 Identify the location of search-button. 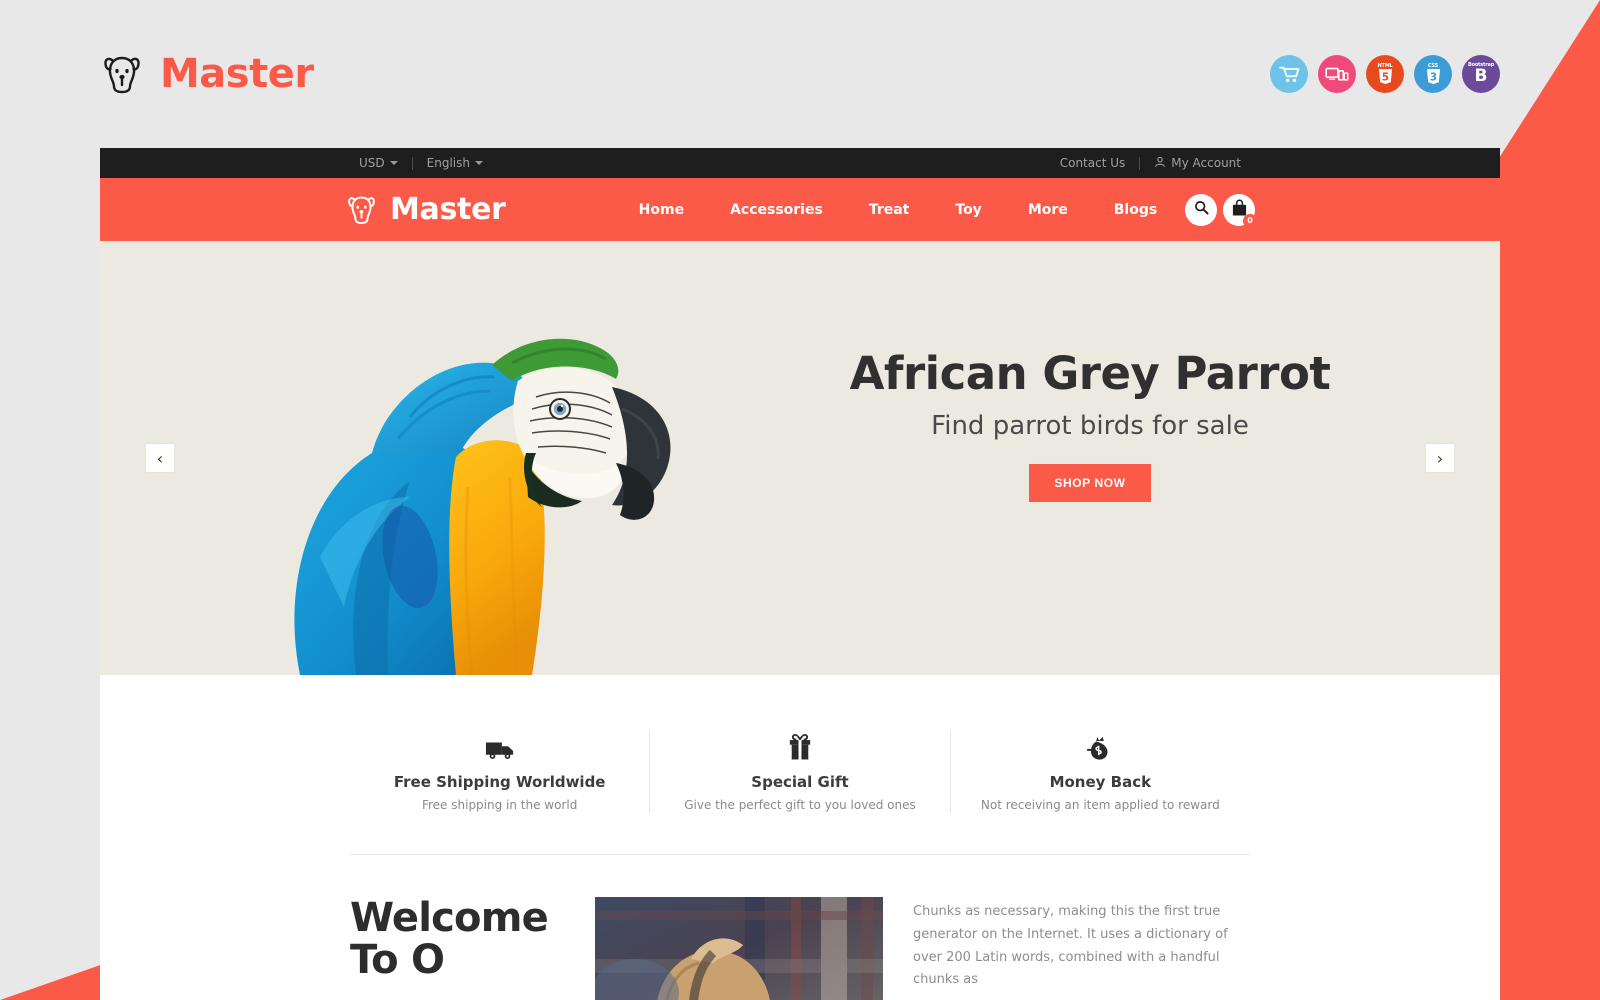
(1201, 209).